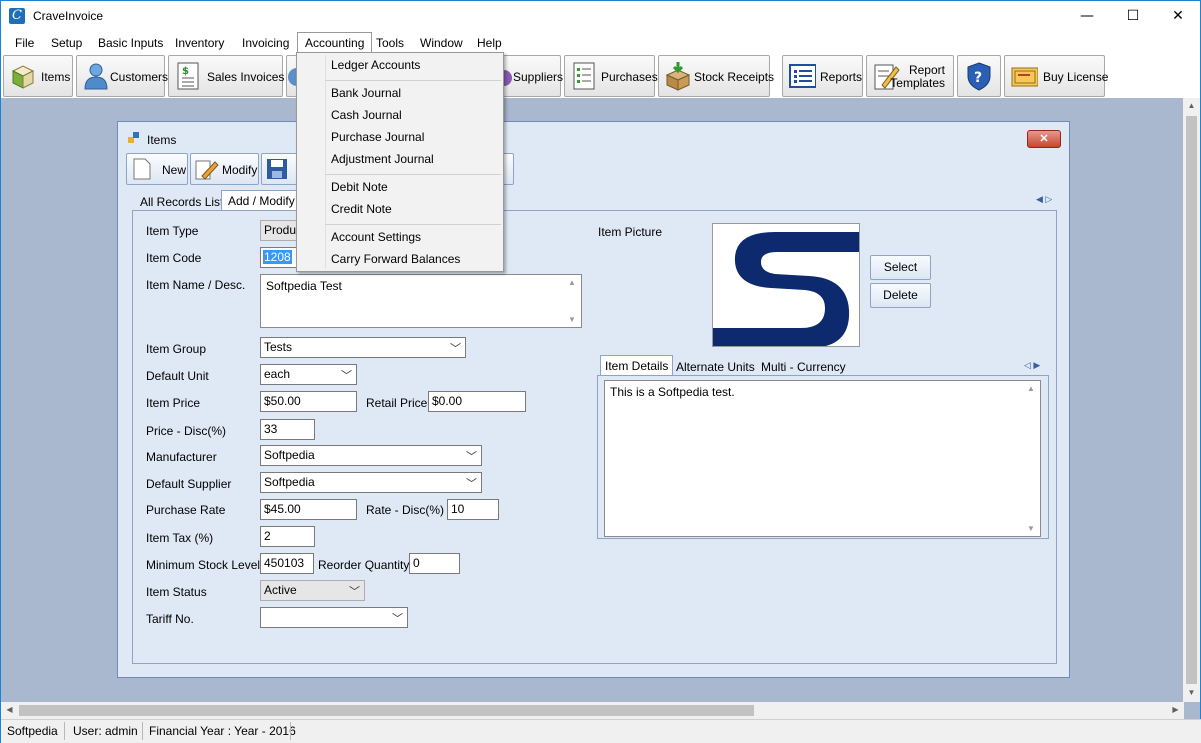 This screenshot has height=743, width=1201. Describe the element at coordinates (400, 65) in the screenshot. I see `menu-item-ledger-accounts: Ledger Accounts` at that location.